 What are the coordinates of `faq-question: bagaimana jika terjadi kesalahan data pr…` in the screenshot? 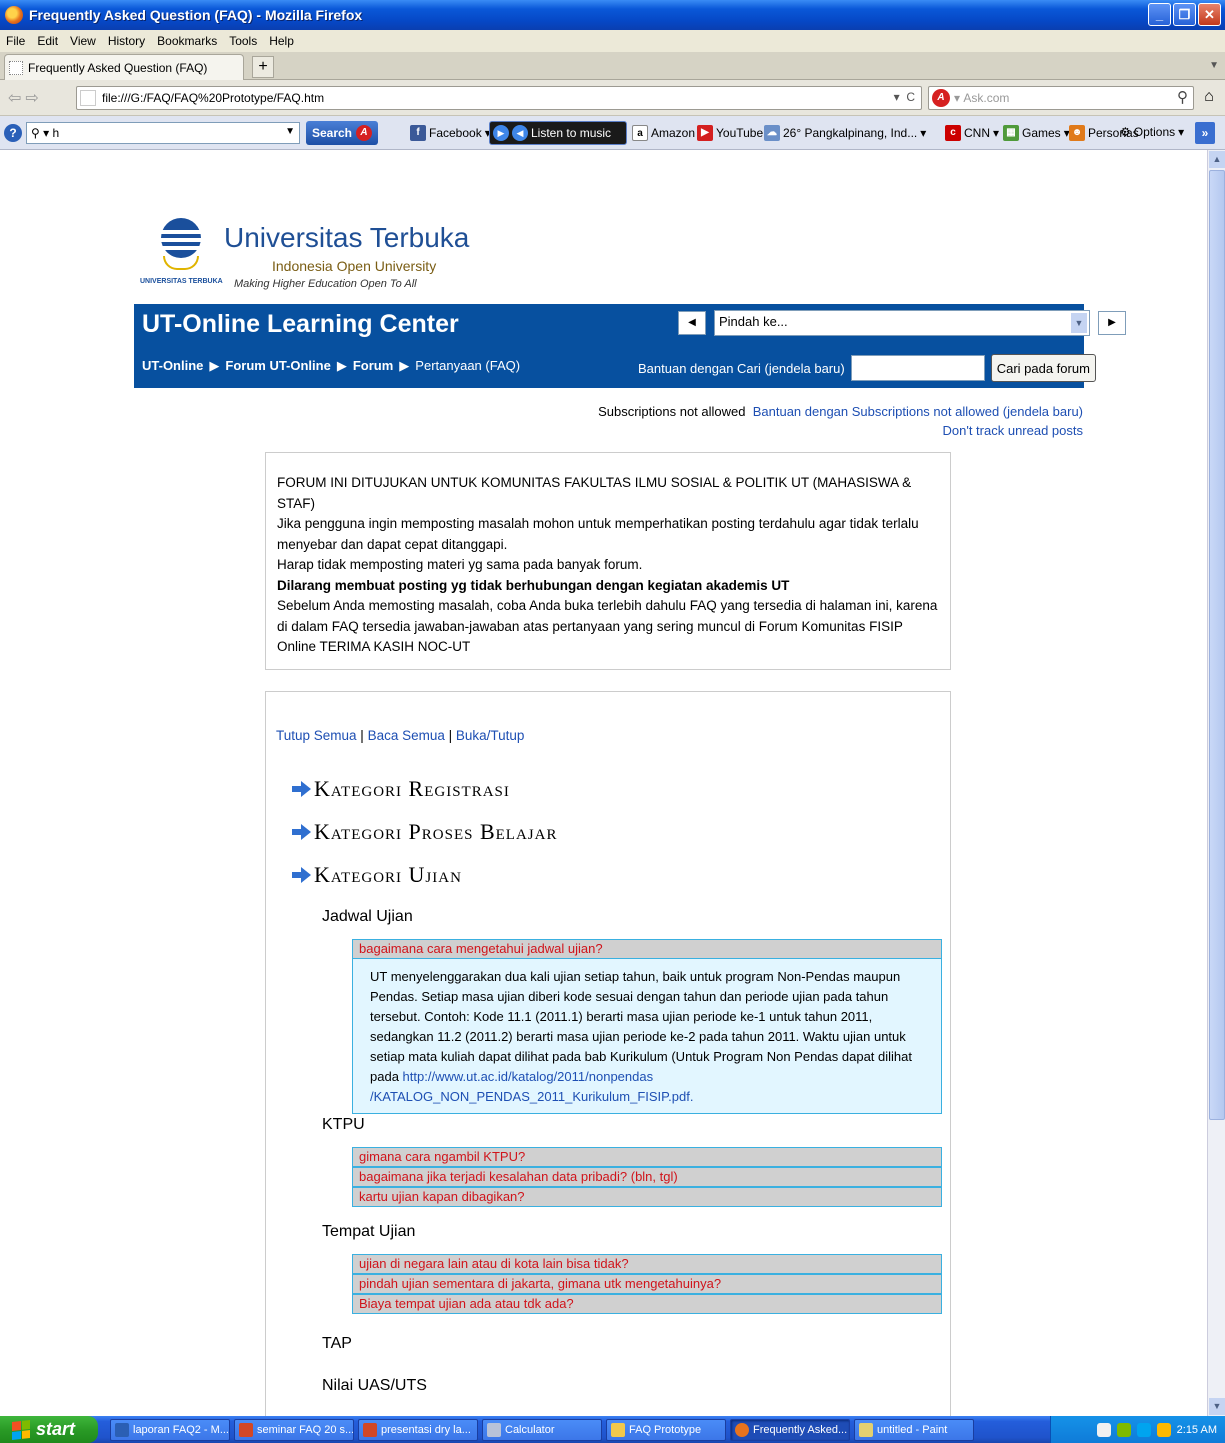 It's located at (647, 1177).